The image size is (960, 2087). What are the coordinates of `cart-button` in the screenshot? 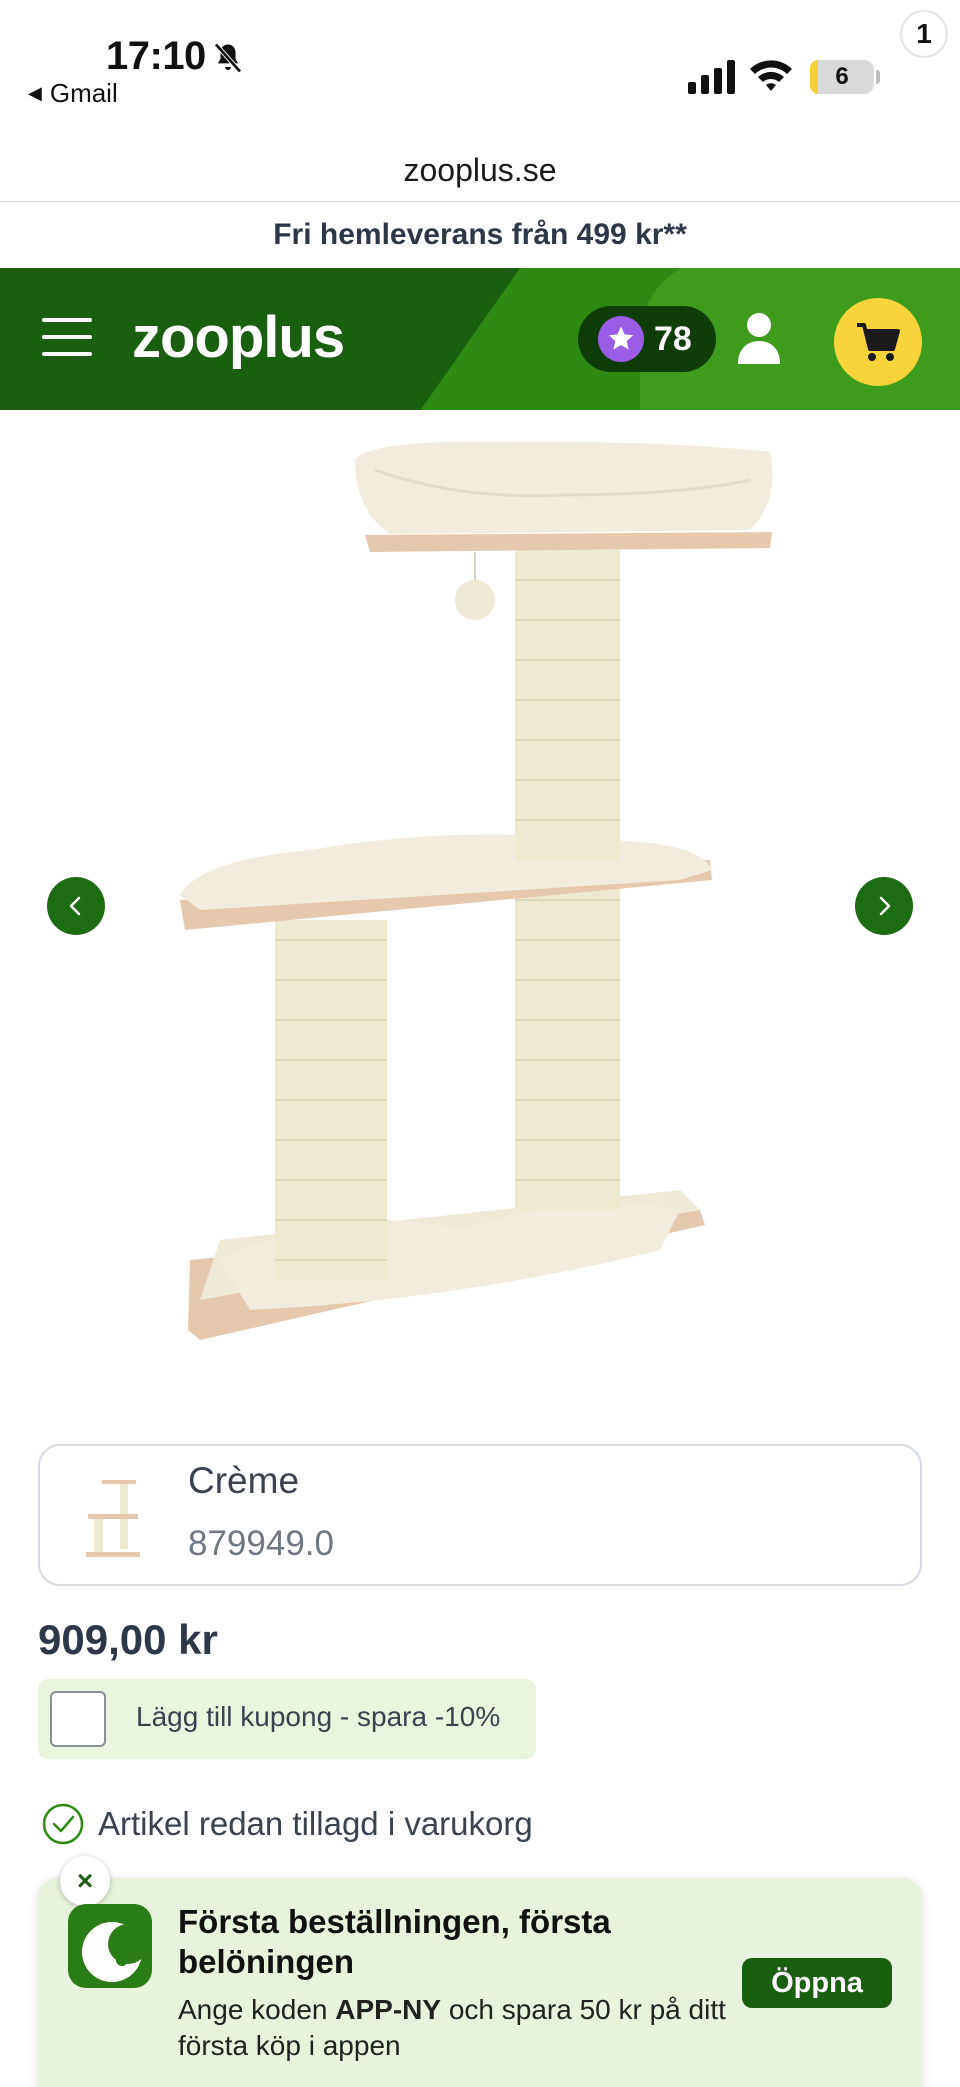 It's located at (878, 342).